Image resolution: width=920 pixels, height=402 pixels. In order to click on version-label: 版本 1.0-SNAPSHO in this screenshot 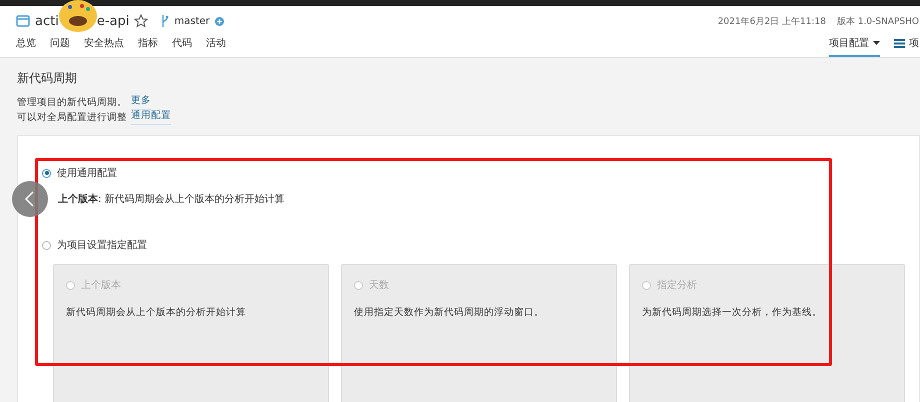, I will do `click(877, 22)`.